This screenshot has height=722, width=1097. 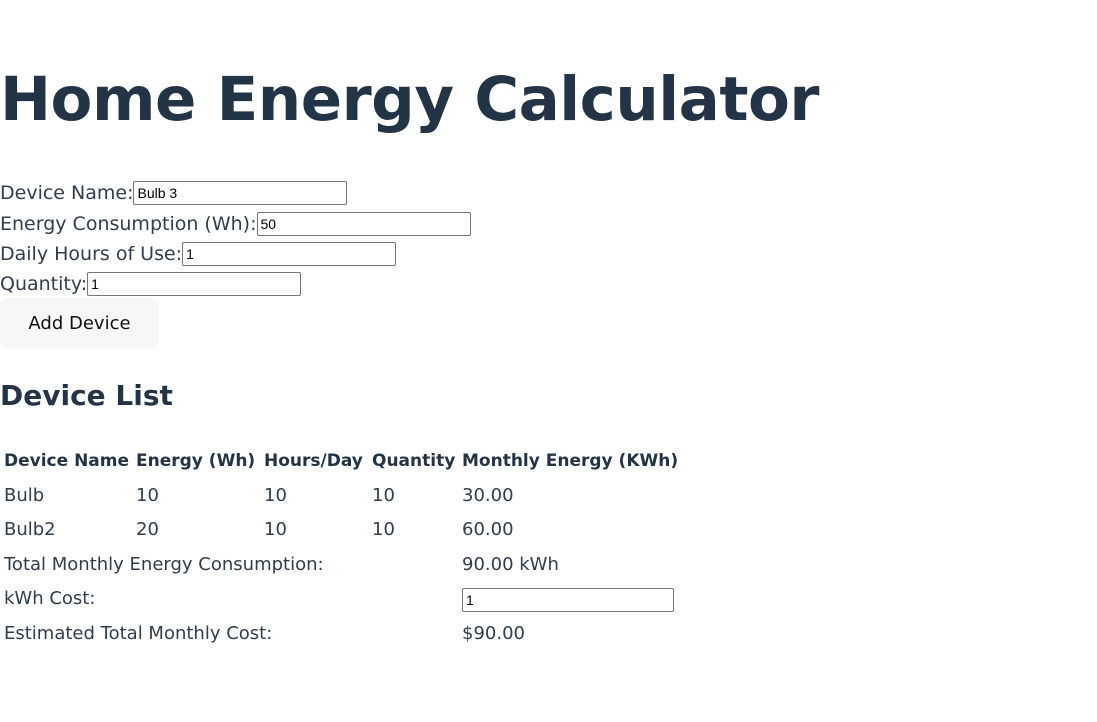 What do you see at coordinates (30, 529) in the screenshot?
I see `row2-device-name: Bulb2` at bounding box center [30, 529].